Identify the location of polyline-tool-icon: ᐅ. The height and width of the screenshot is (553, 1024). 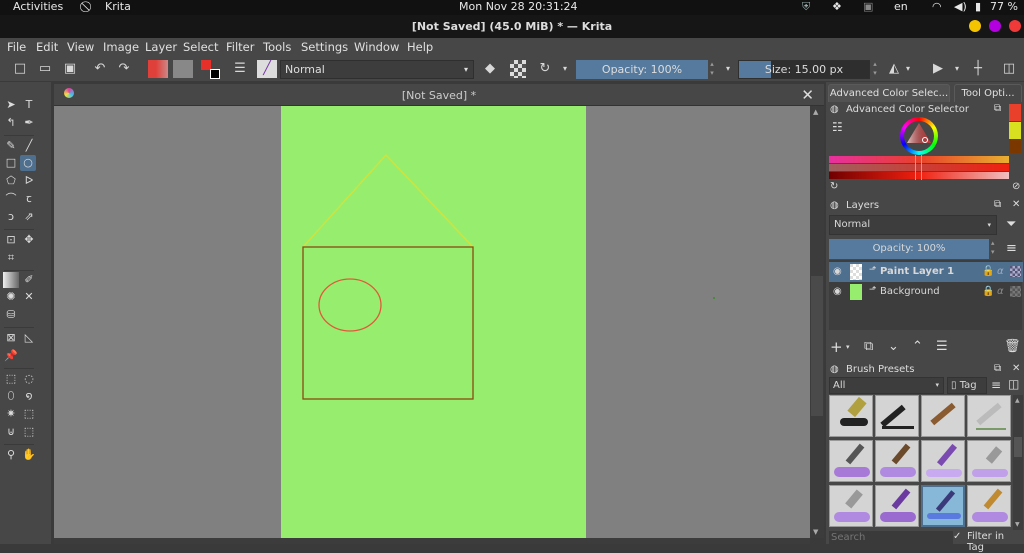
(29, 181).